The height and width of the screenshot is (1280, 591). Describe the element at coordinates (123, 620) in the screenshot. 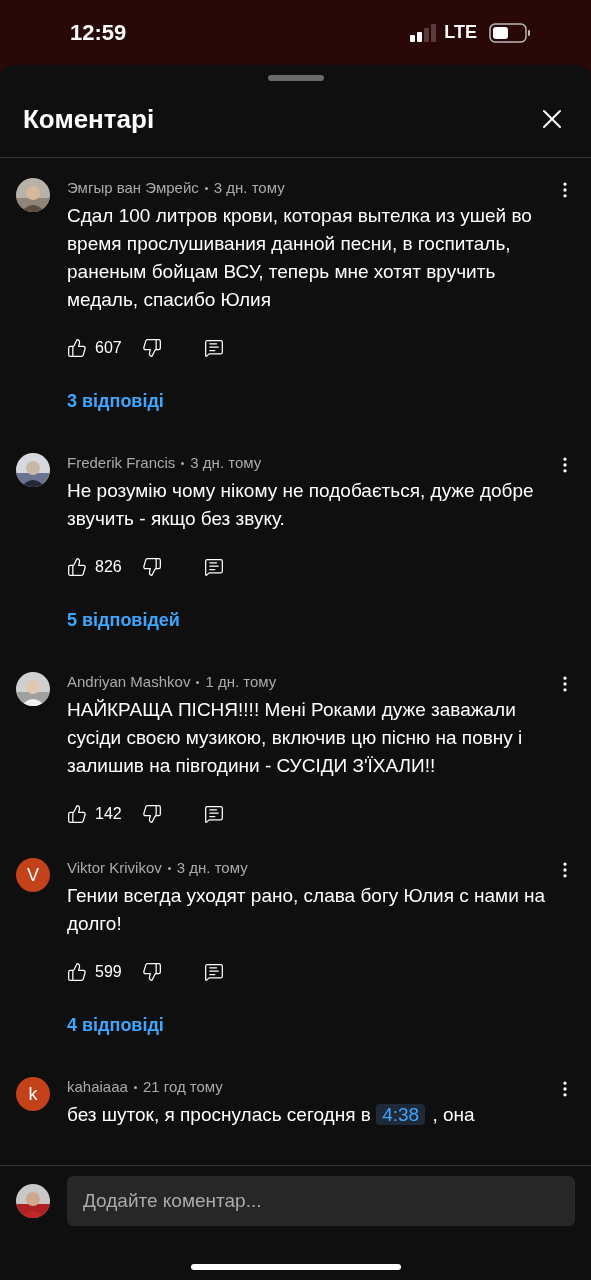

I see `replies-link: 5 відповідей` at that location.